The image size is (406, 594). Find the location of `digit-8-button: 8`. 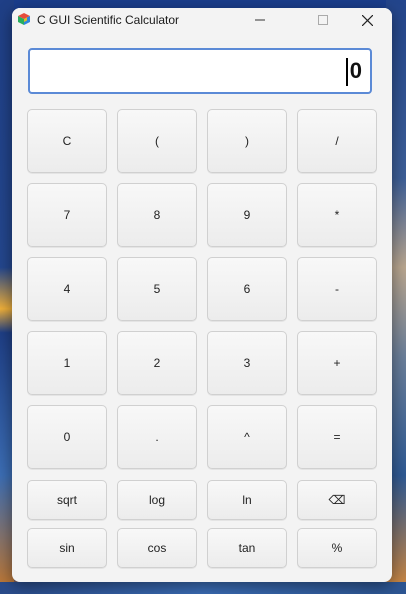

digit-8-button: 8 is located at coordinates (157, 215).